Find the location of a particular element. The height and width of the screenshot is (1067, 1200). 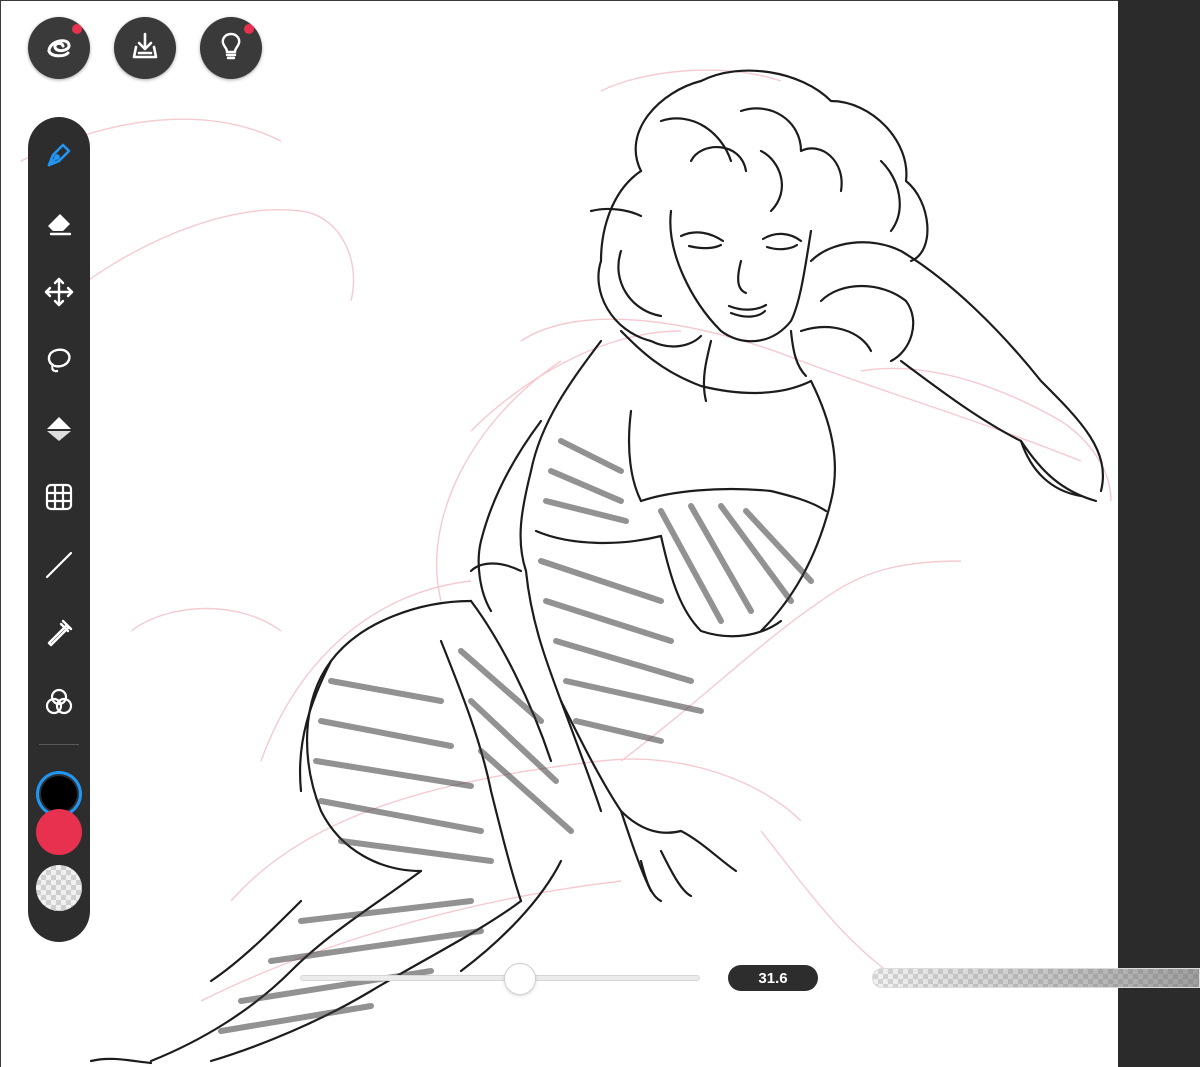

eyedropper-tool-button is located at coordinates (59, 635).